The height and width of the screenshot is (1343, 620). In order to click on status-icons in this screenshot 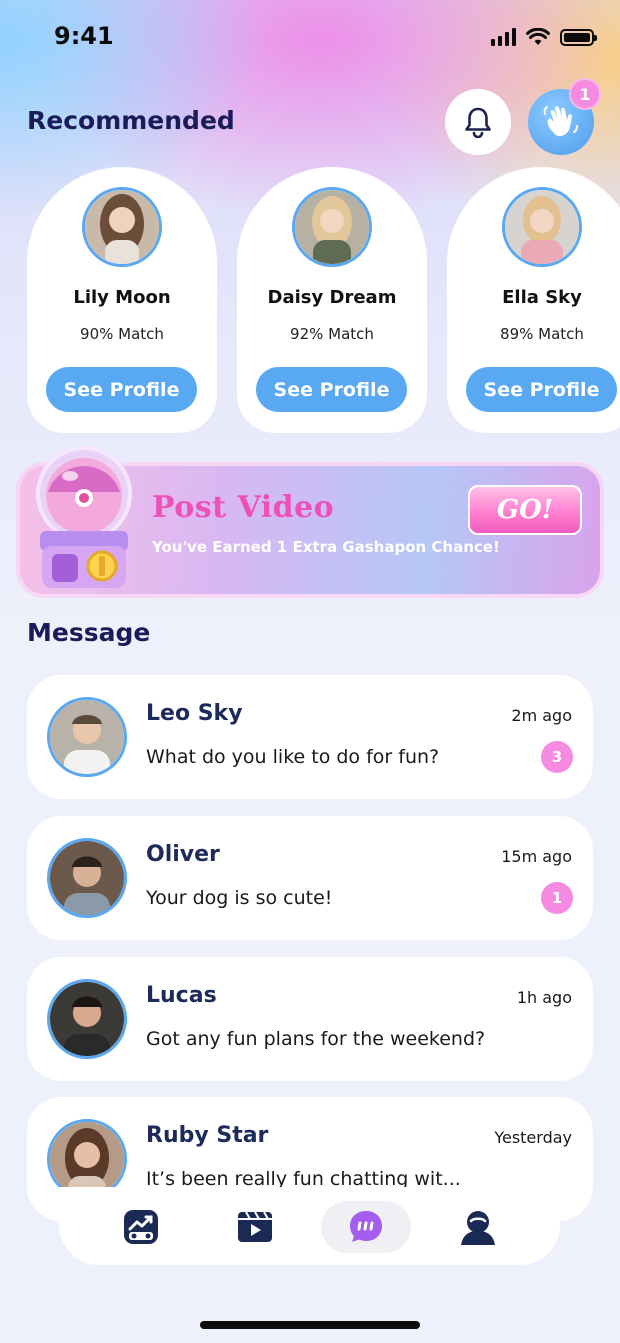, I will do `click(544, 37)`.